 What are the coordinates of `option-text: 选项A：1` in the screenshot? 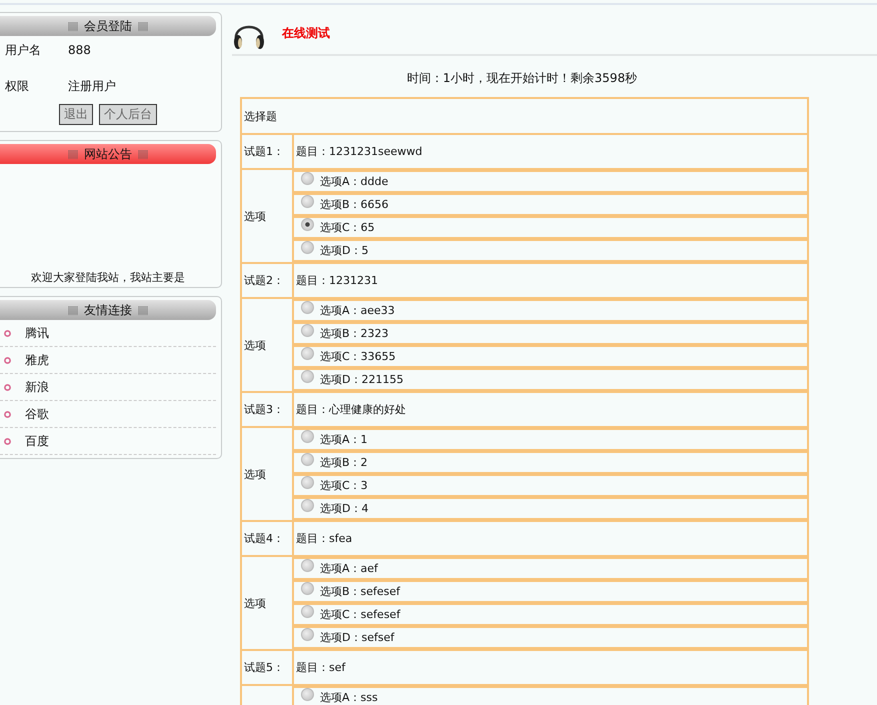 It's located at (344, 439).